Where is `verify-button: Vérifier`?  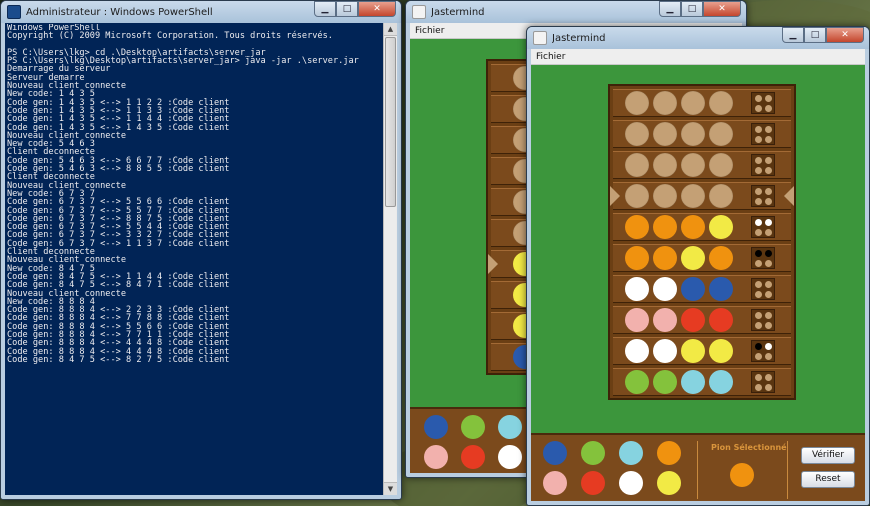 verify-button: Vérifier is located at coordinates (828, 455).